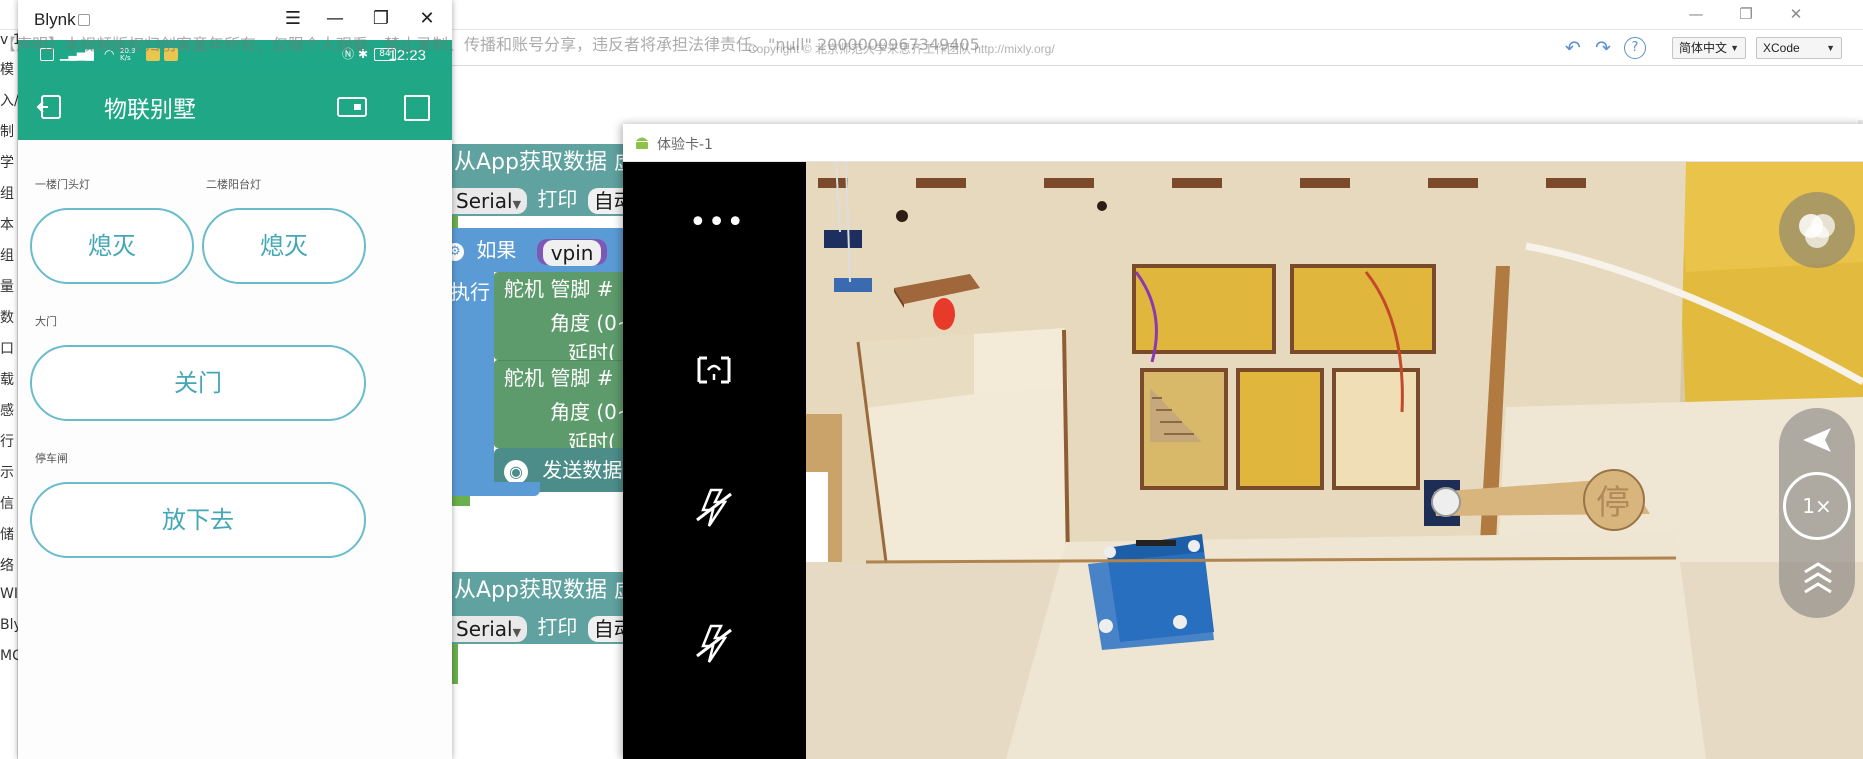 This screenshot has height=759, width=1863. Describe the element at coordinates (150, 110) in the screenshot. I see `project-title: 物联别墅` at that location.